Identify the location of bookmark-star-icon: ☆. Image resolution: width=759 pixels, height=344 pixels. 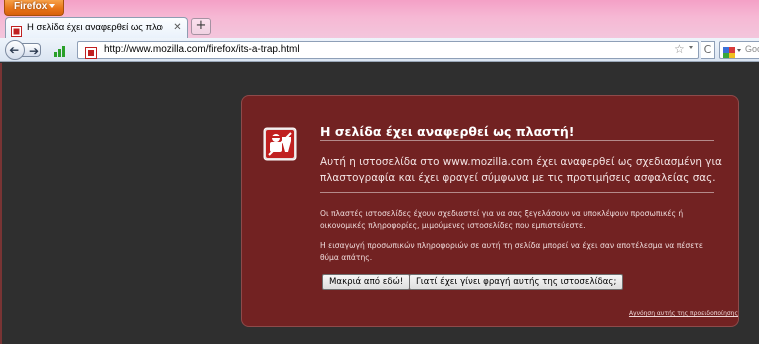
(679, 49).